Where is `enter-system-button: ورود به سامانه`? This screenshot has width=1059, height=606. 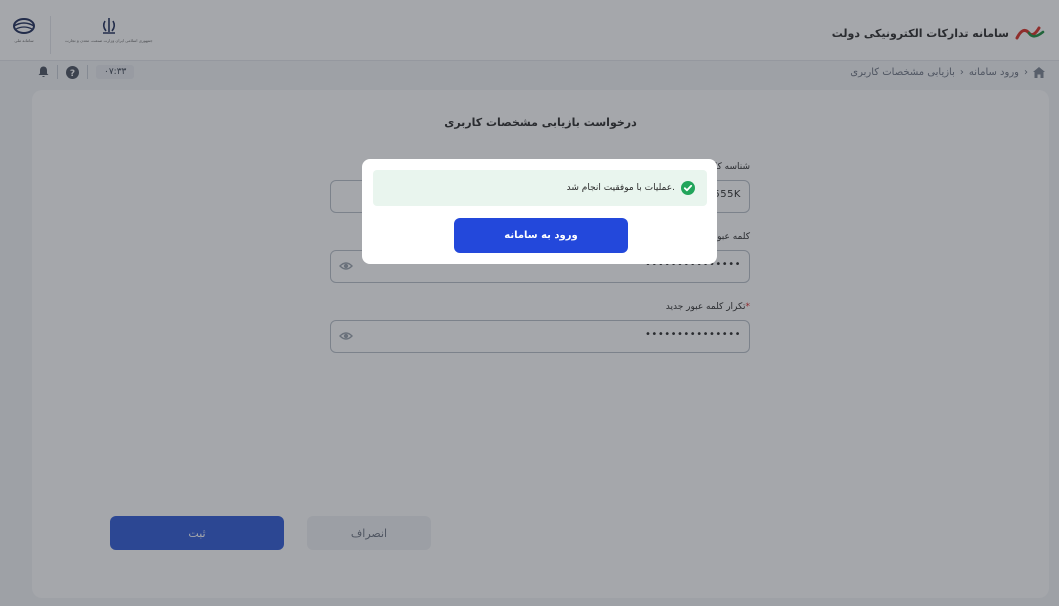 enter-system-button: ورود به سامانه is located at coordinates (541, 235).